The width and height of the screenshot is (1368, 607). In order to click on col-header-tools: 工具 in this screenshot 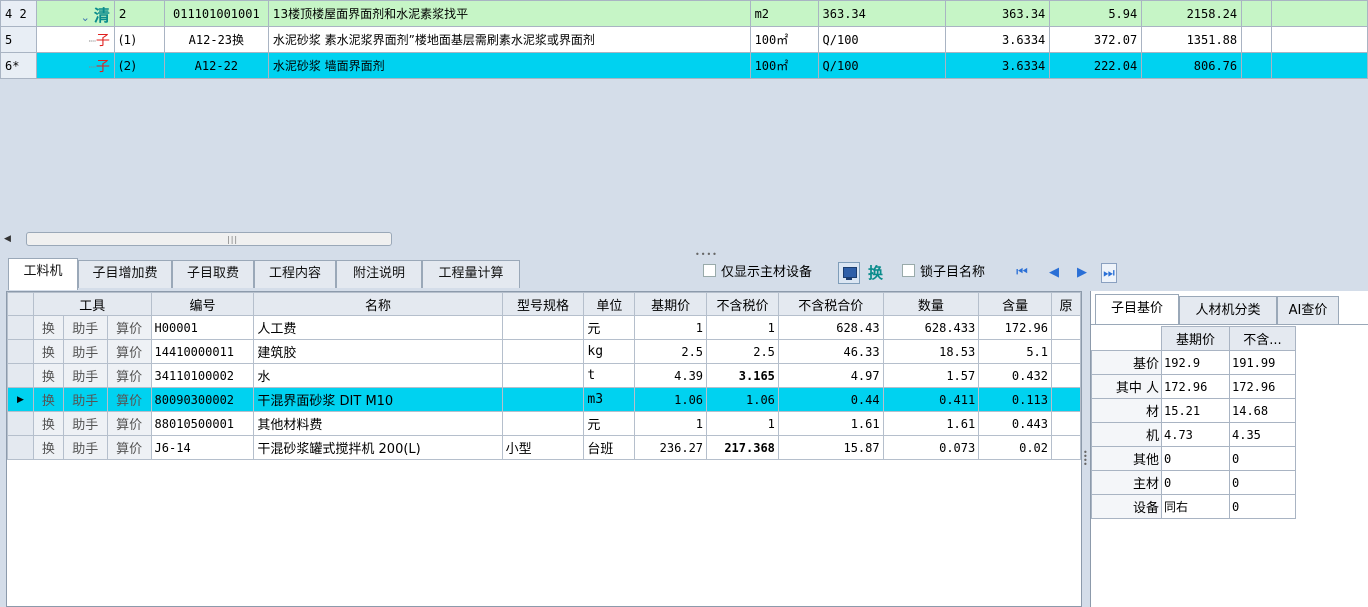, I will do `click(92, 304)`.